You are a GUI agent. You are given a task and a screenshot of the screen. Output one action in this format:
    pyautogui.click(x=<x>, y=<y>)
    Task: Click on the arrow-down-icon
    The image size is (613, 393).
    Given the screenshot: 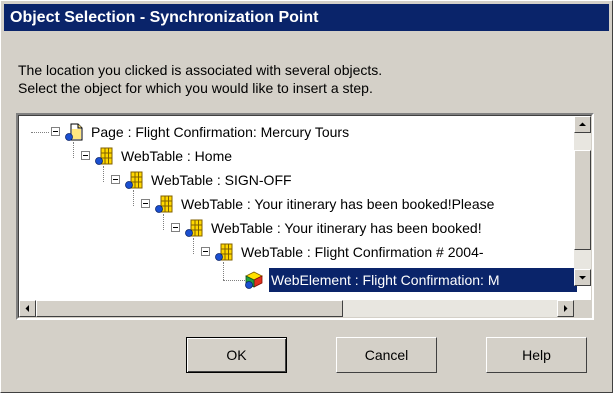 What is the action you would take?
    pyautogui.click(x=582, y=278)
    